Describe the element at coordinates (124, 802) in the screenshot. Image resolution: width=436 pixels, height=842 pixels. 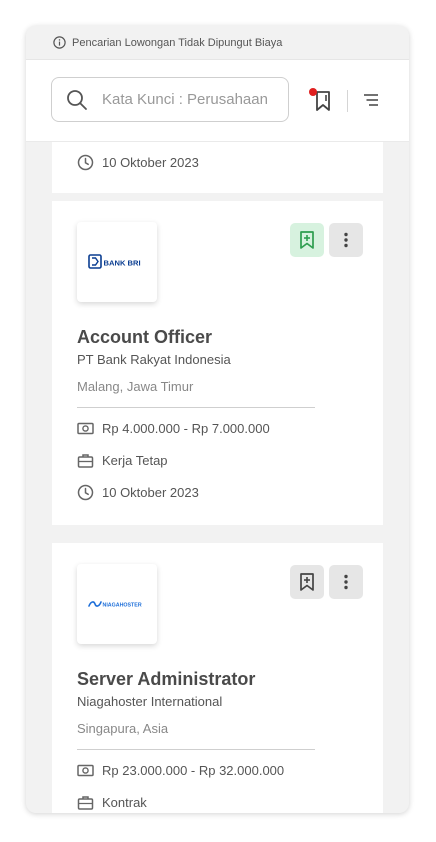
I see `job-type: Kontrak` at that location.